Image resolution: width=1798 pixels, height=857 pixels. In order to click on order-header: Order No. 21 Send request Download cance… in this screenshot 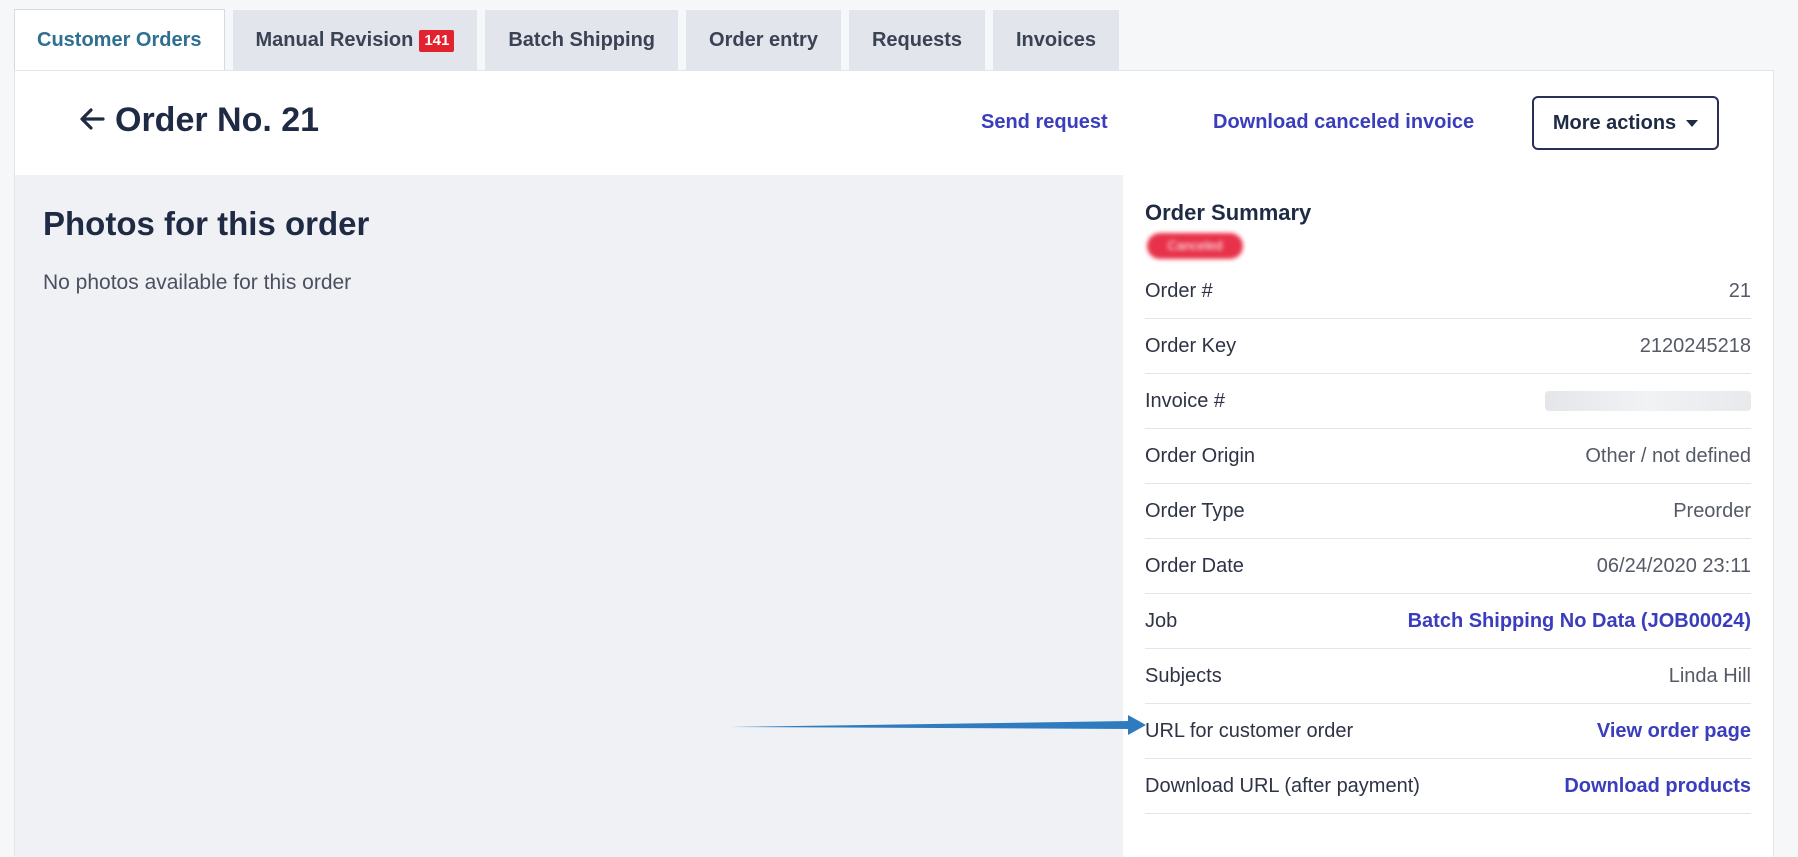, I will do `click(894, 123)`.